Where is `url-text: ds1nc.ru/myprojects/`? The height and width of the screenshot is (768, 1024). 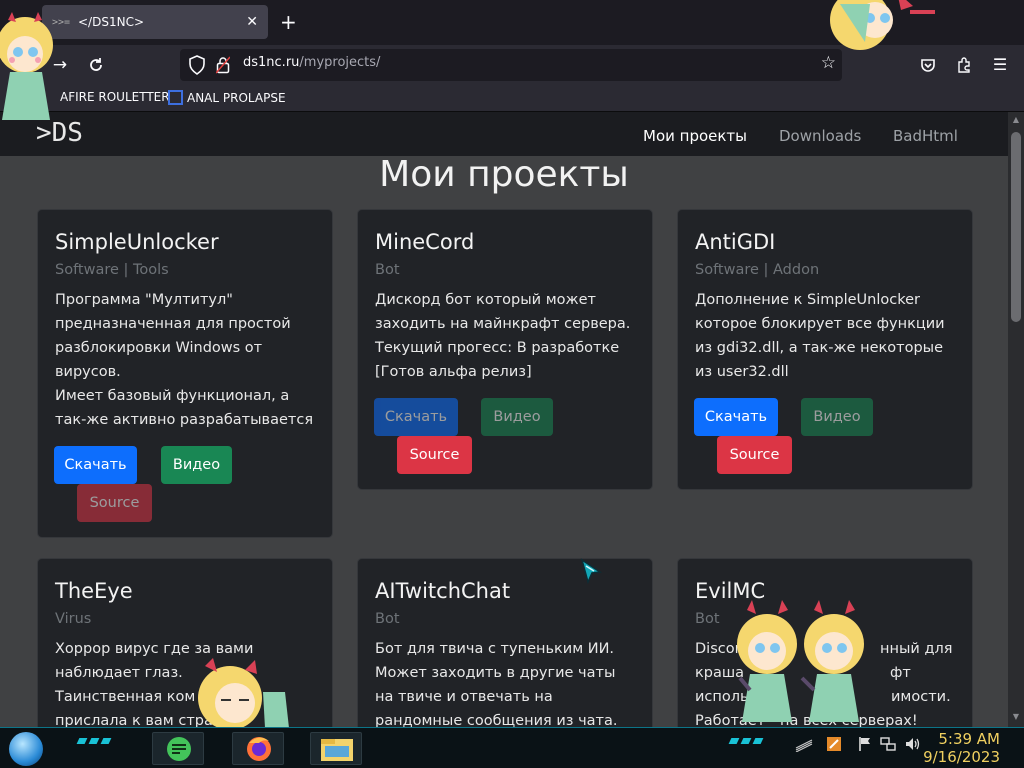 url-text: ds1nc.ru/myprojects/ is located at coordinates (311, 62).